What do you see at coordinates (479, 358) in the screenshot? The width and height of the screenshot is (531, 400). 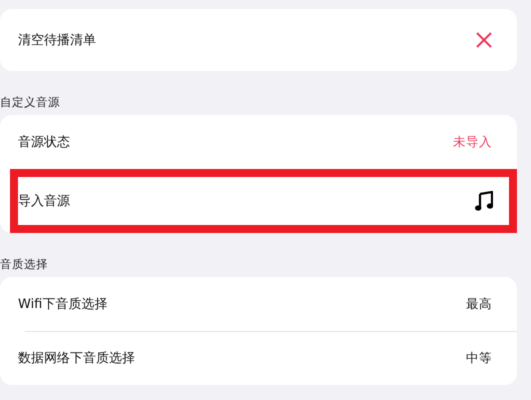 I see `setting-value: 中等` at bounding box center [479, 358].